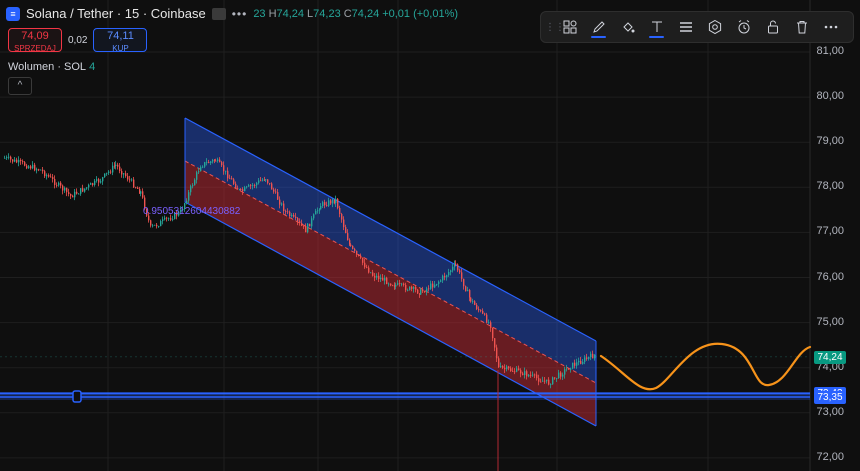  Describe the element at coordinates (218, 13) in the screenshot. I see `flag-icon` at that location.